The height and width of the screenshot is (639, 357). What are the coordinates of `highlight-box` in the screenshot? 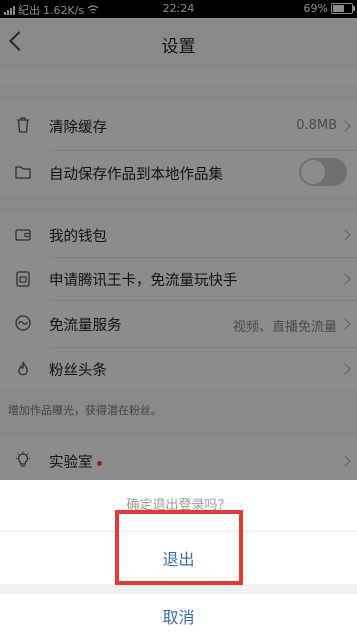 It's located at (179, 547).